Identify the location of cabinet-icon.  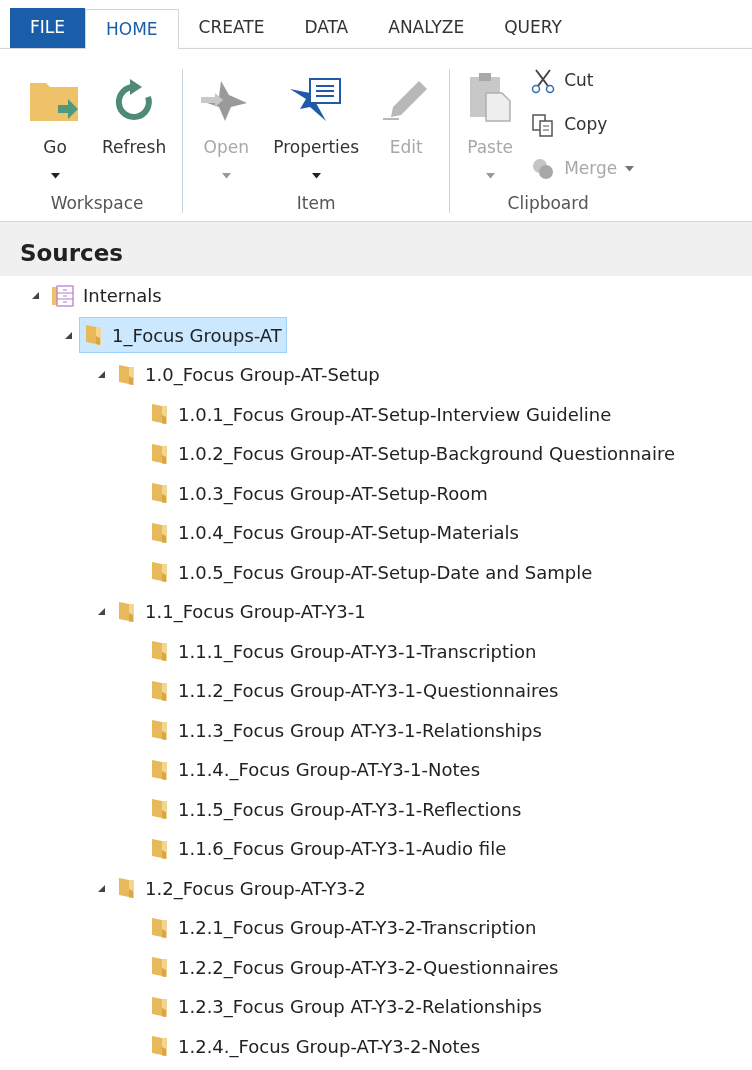
(63, 295).